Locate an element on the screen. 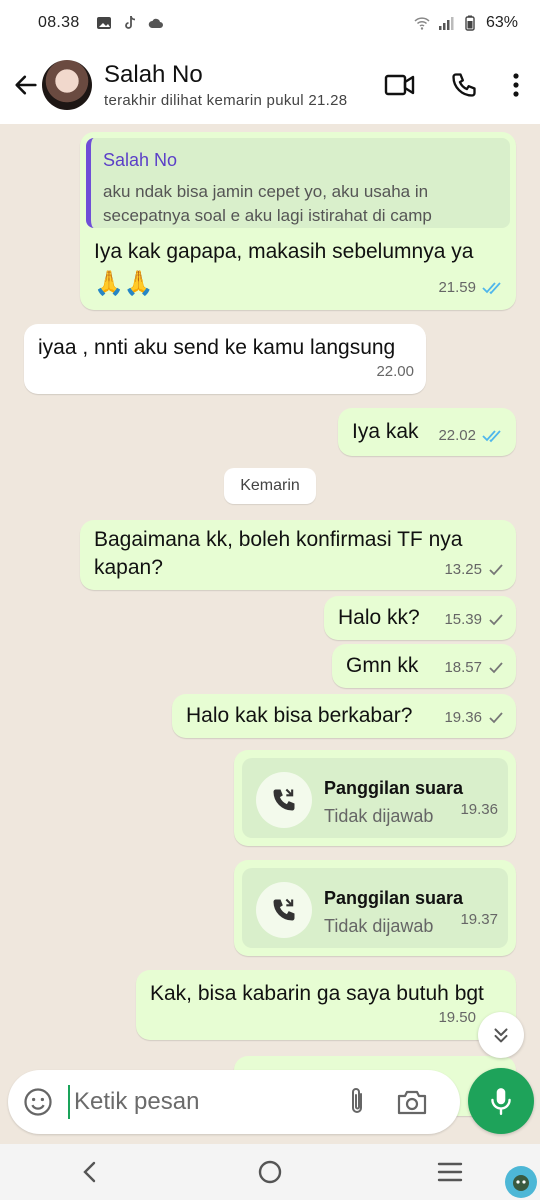 This screenshot has height=1200, width=540. message-time: 22.00 is located at coordinates (395, 371).